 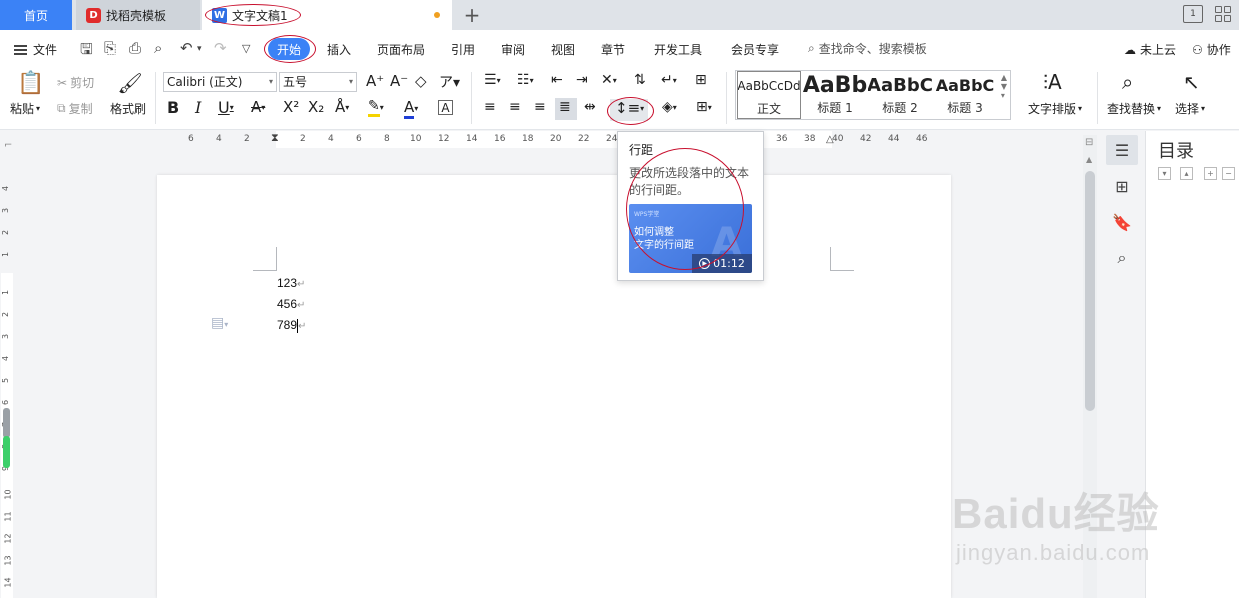 What do you see at coordinates (701, 80) in the screenshot?
I see `tab-stops-icon: ⊞` at bounding box center [701, 80].